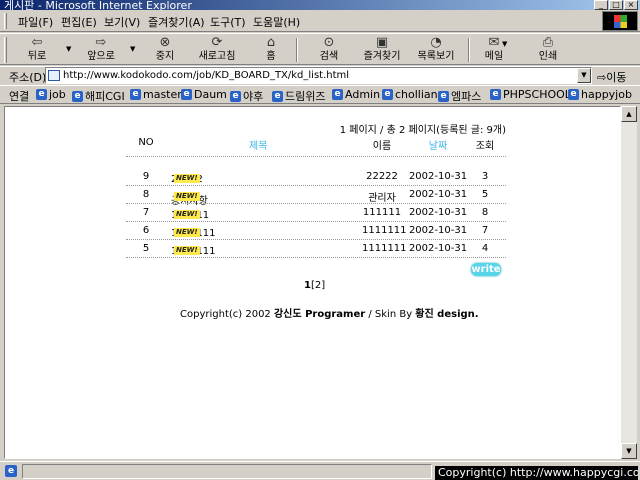  What do you see at coordinates (68, 49) in the screenshot?
I see `back-dropdown-icon: ▼` at bounding box center [68, 49].